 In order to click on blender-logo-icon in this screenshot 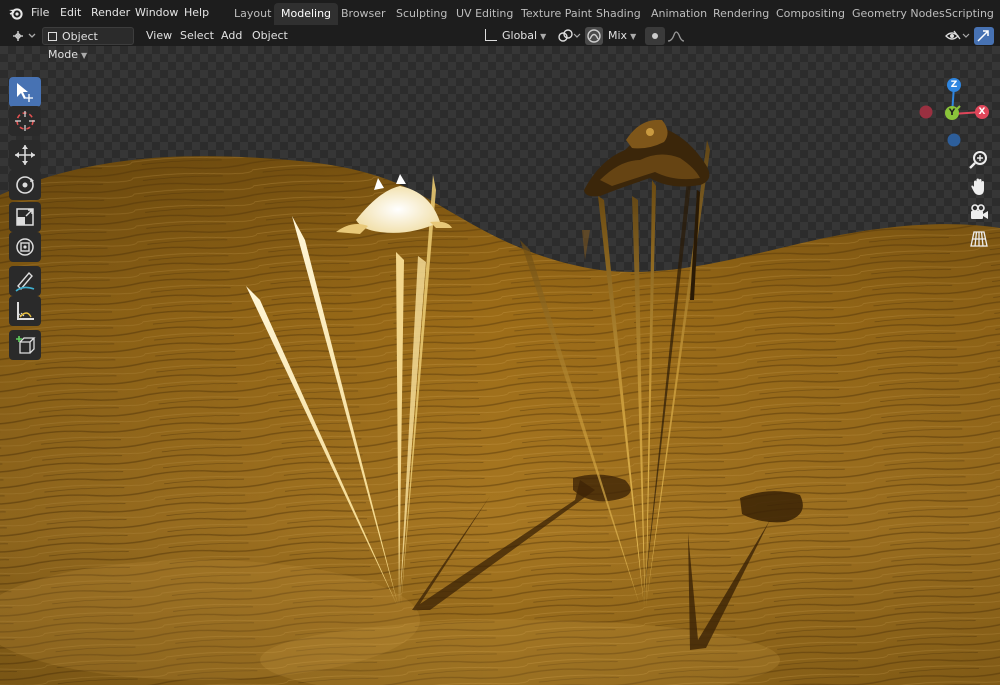, I will do `click(16, 13)`.